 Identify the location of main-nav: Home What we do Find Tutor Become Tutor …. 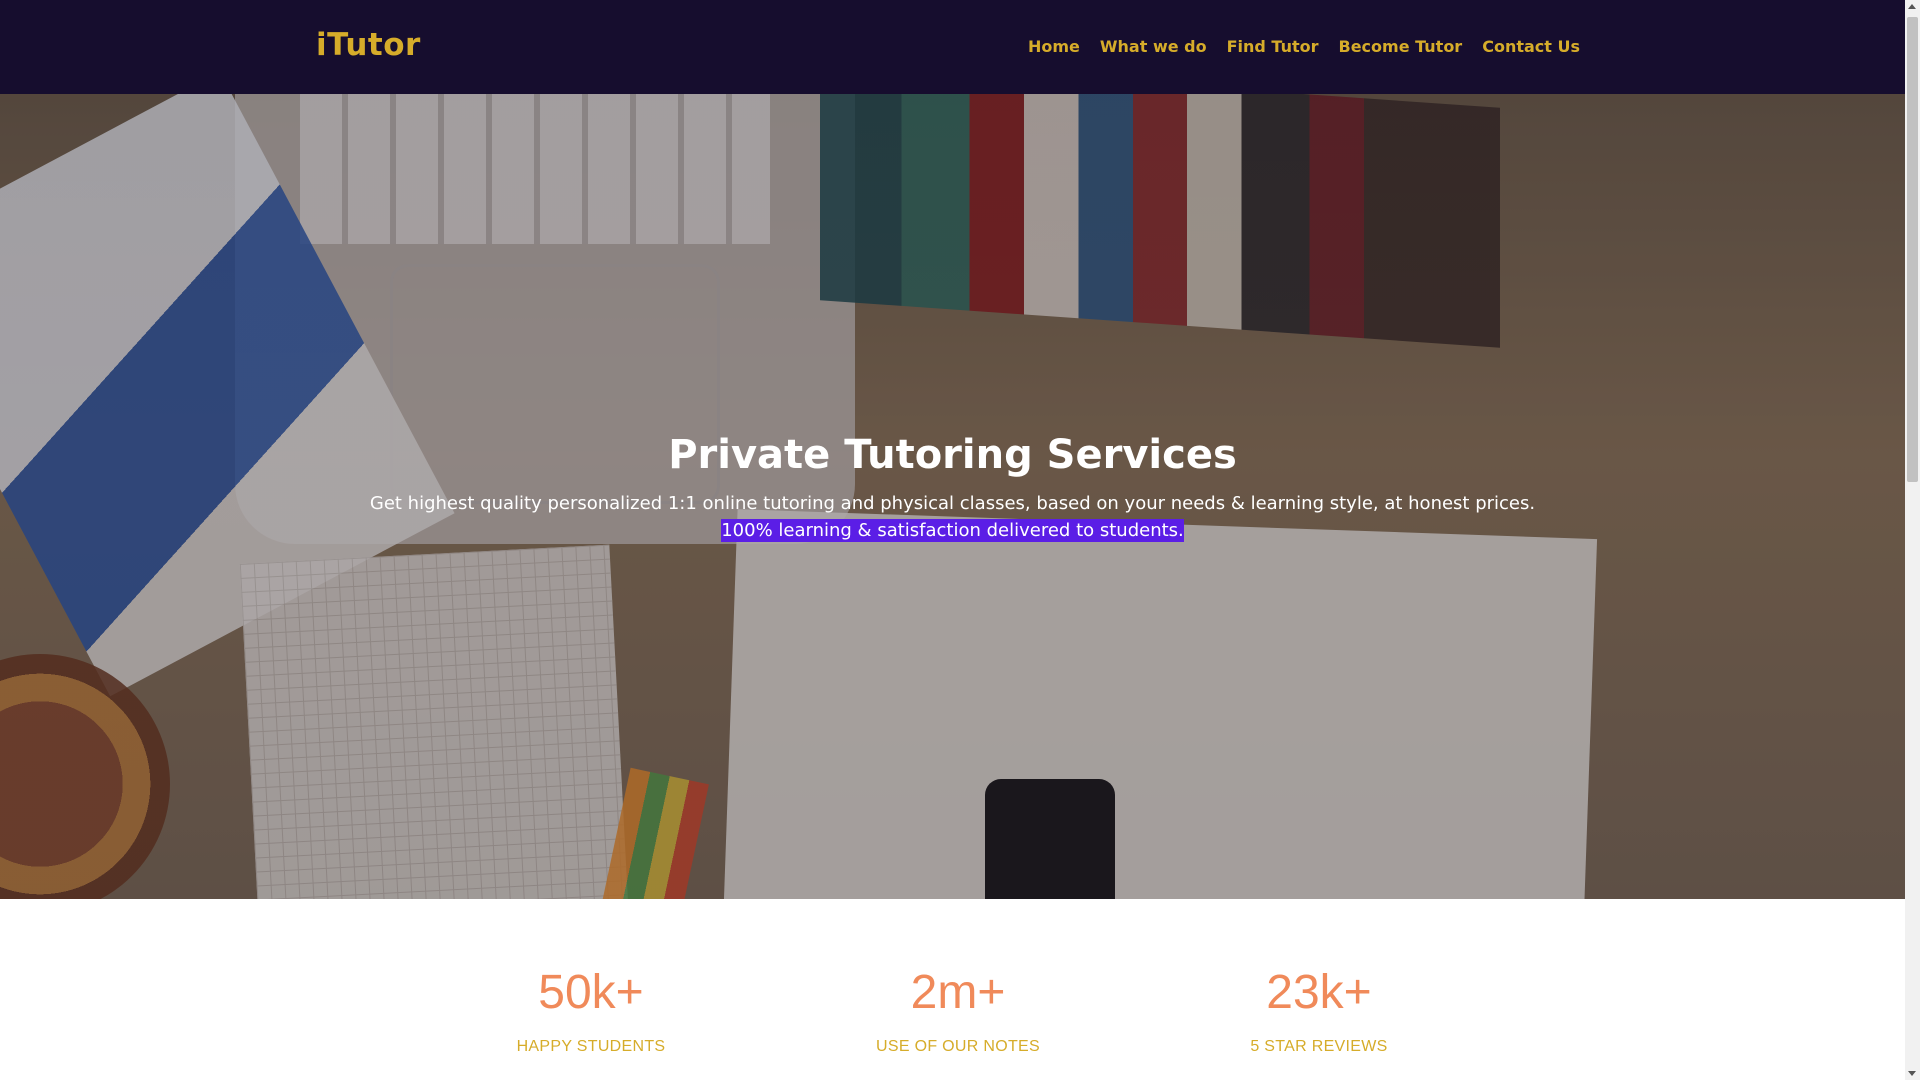
(1304, 46).